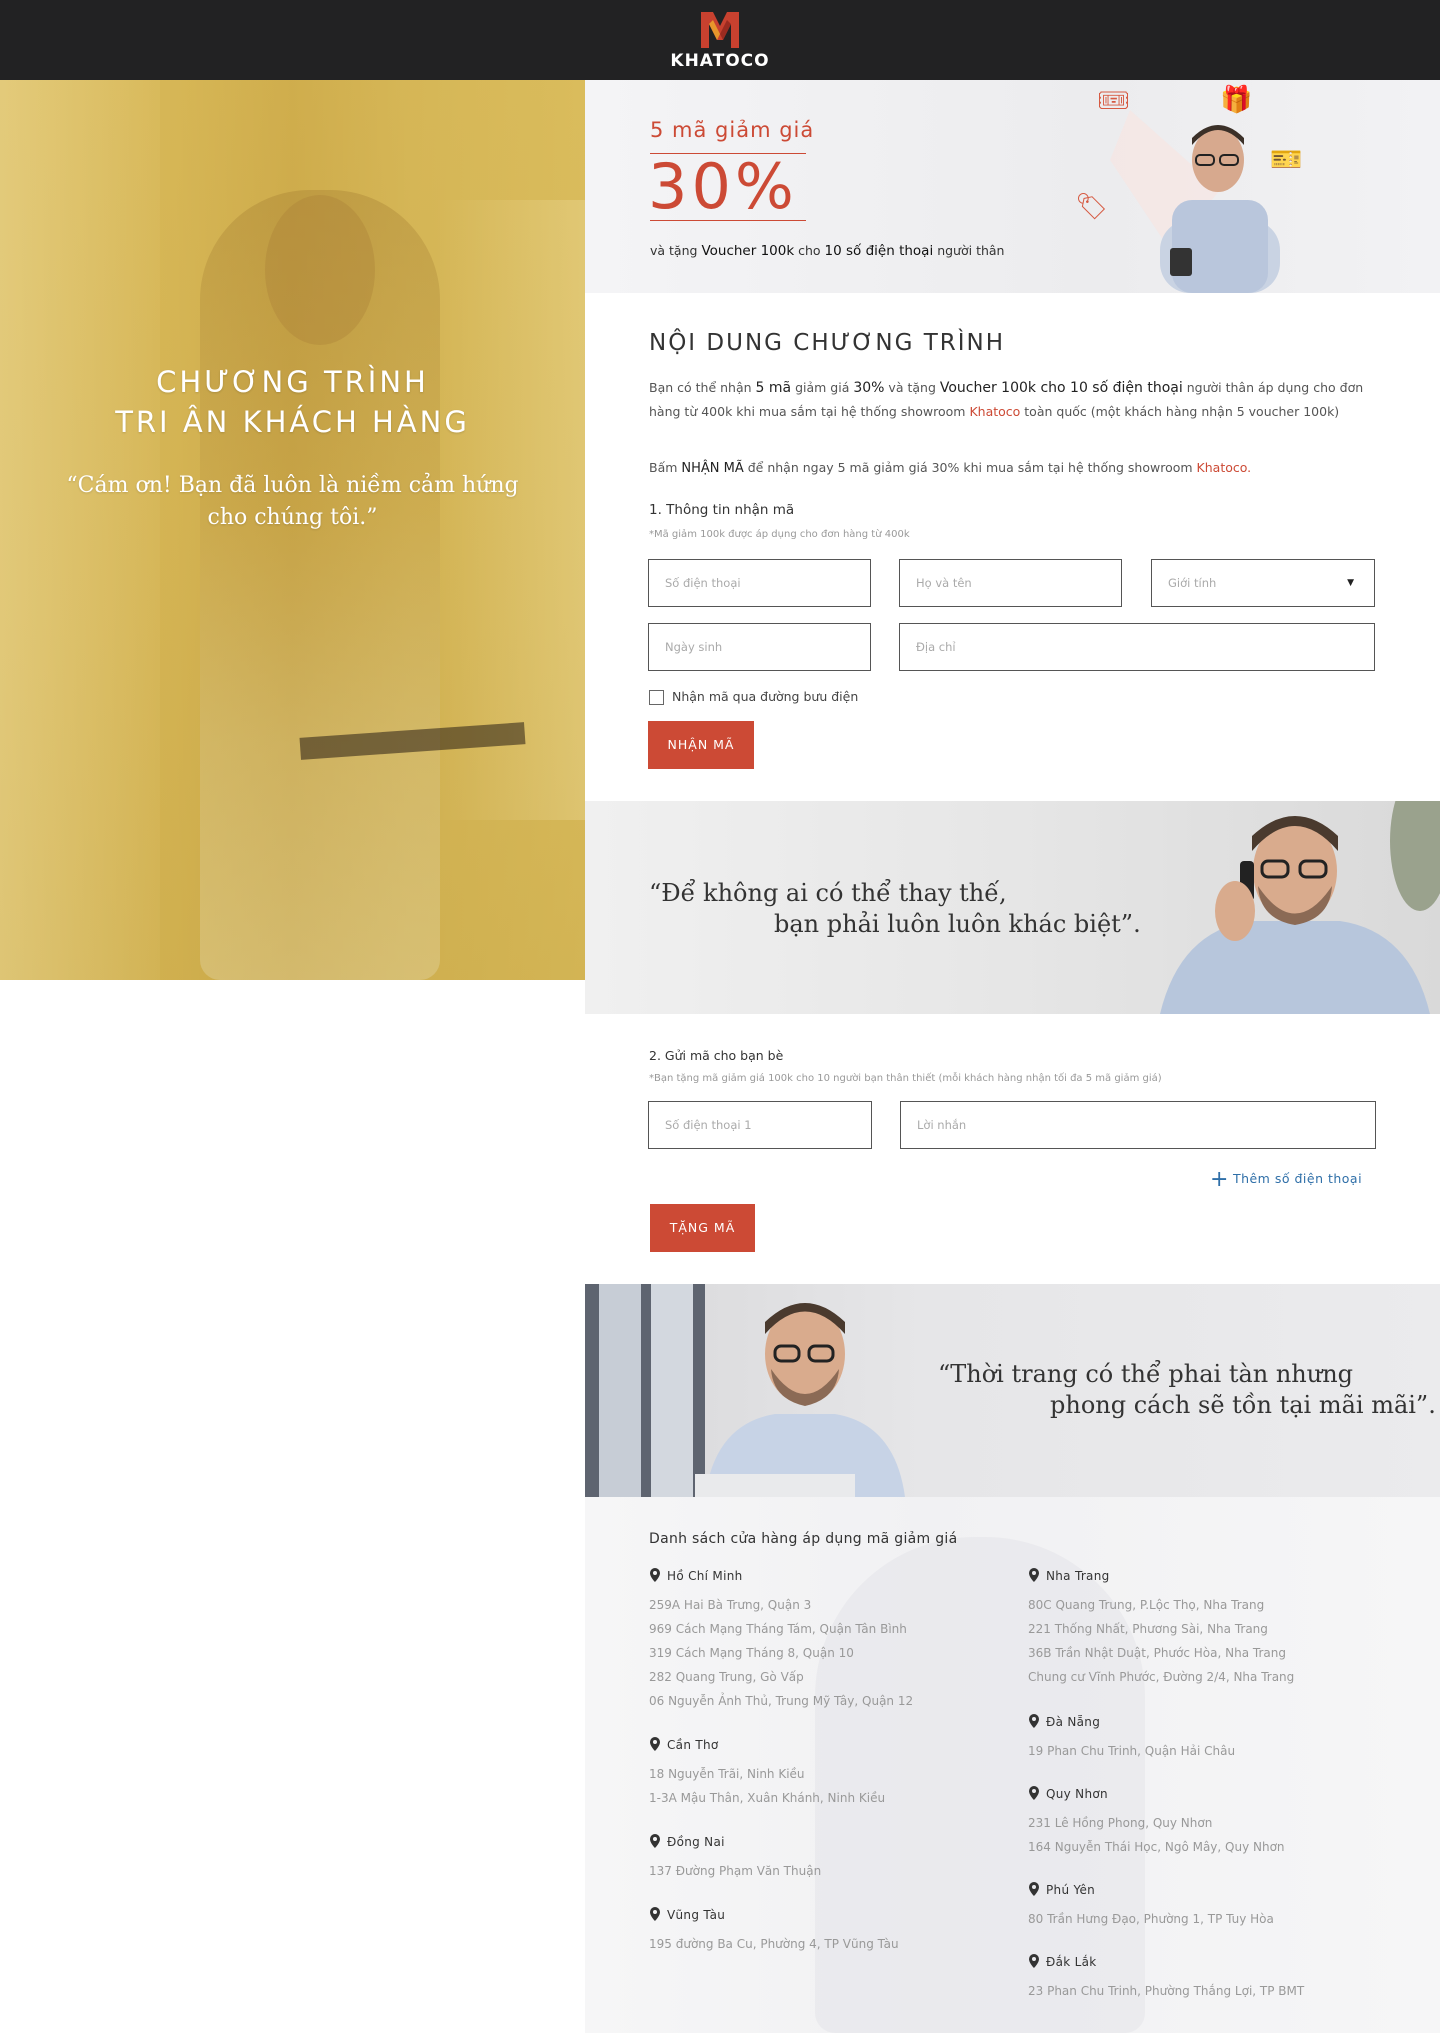 The image size is (1440, 2033). Describe the element at coordinates (759, 583) in the screenshot. I see `phone-input: Số điện thoại` at that location.